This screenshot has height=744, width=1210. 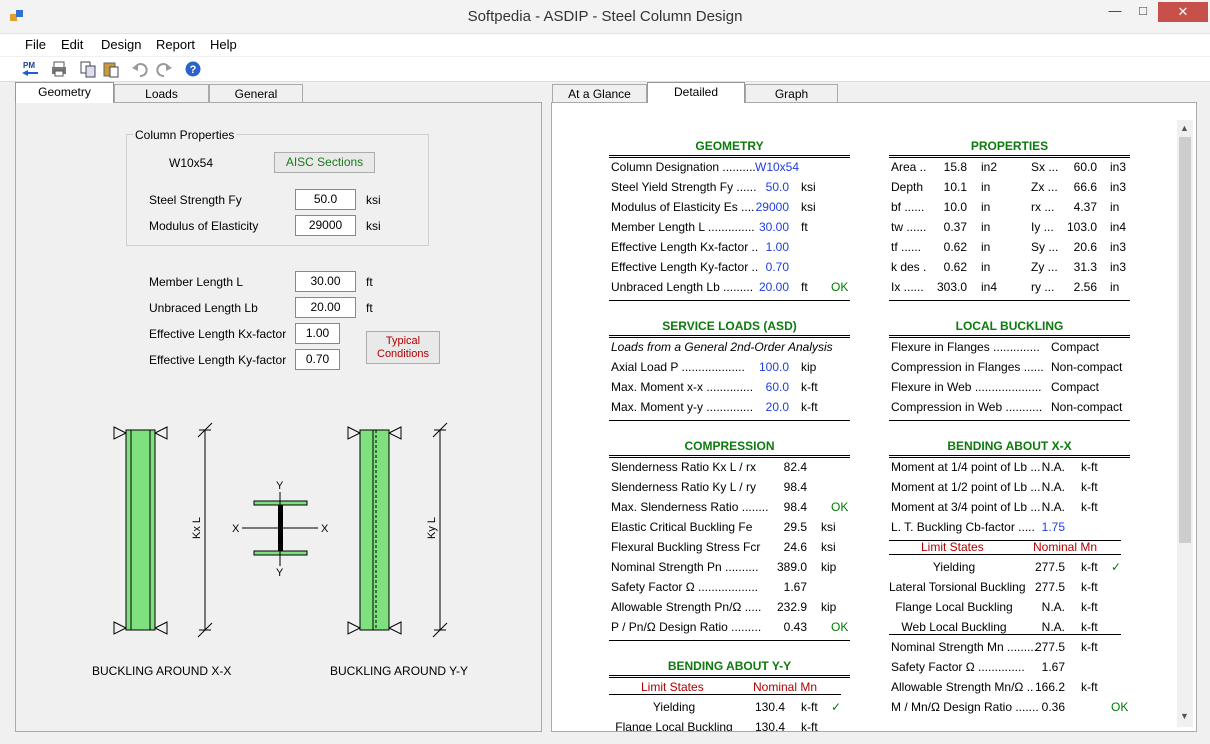 What do you see at coordinates (791, 93) in the screenshot?
I see `tab-graph: Graph` at bounding box center [791, 93].